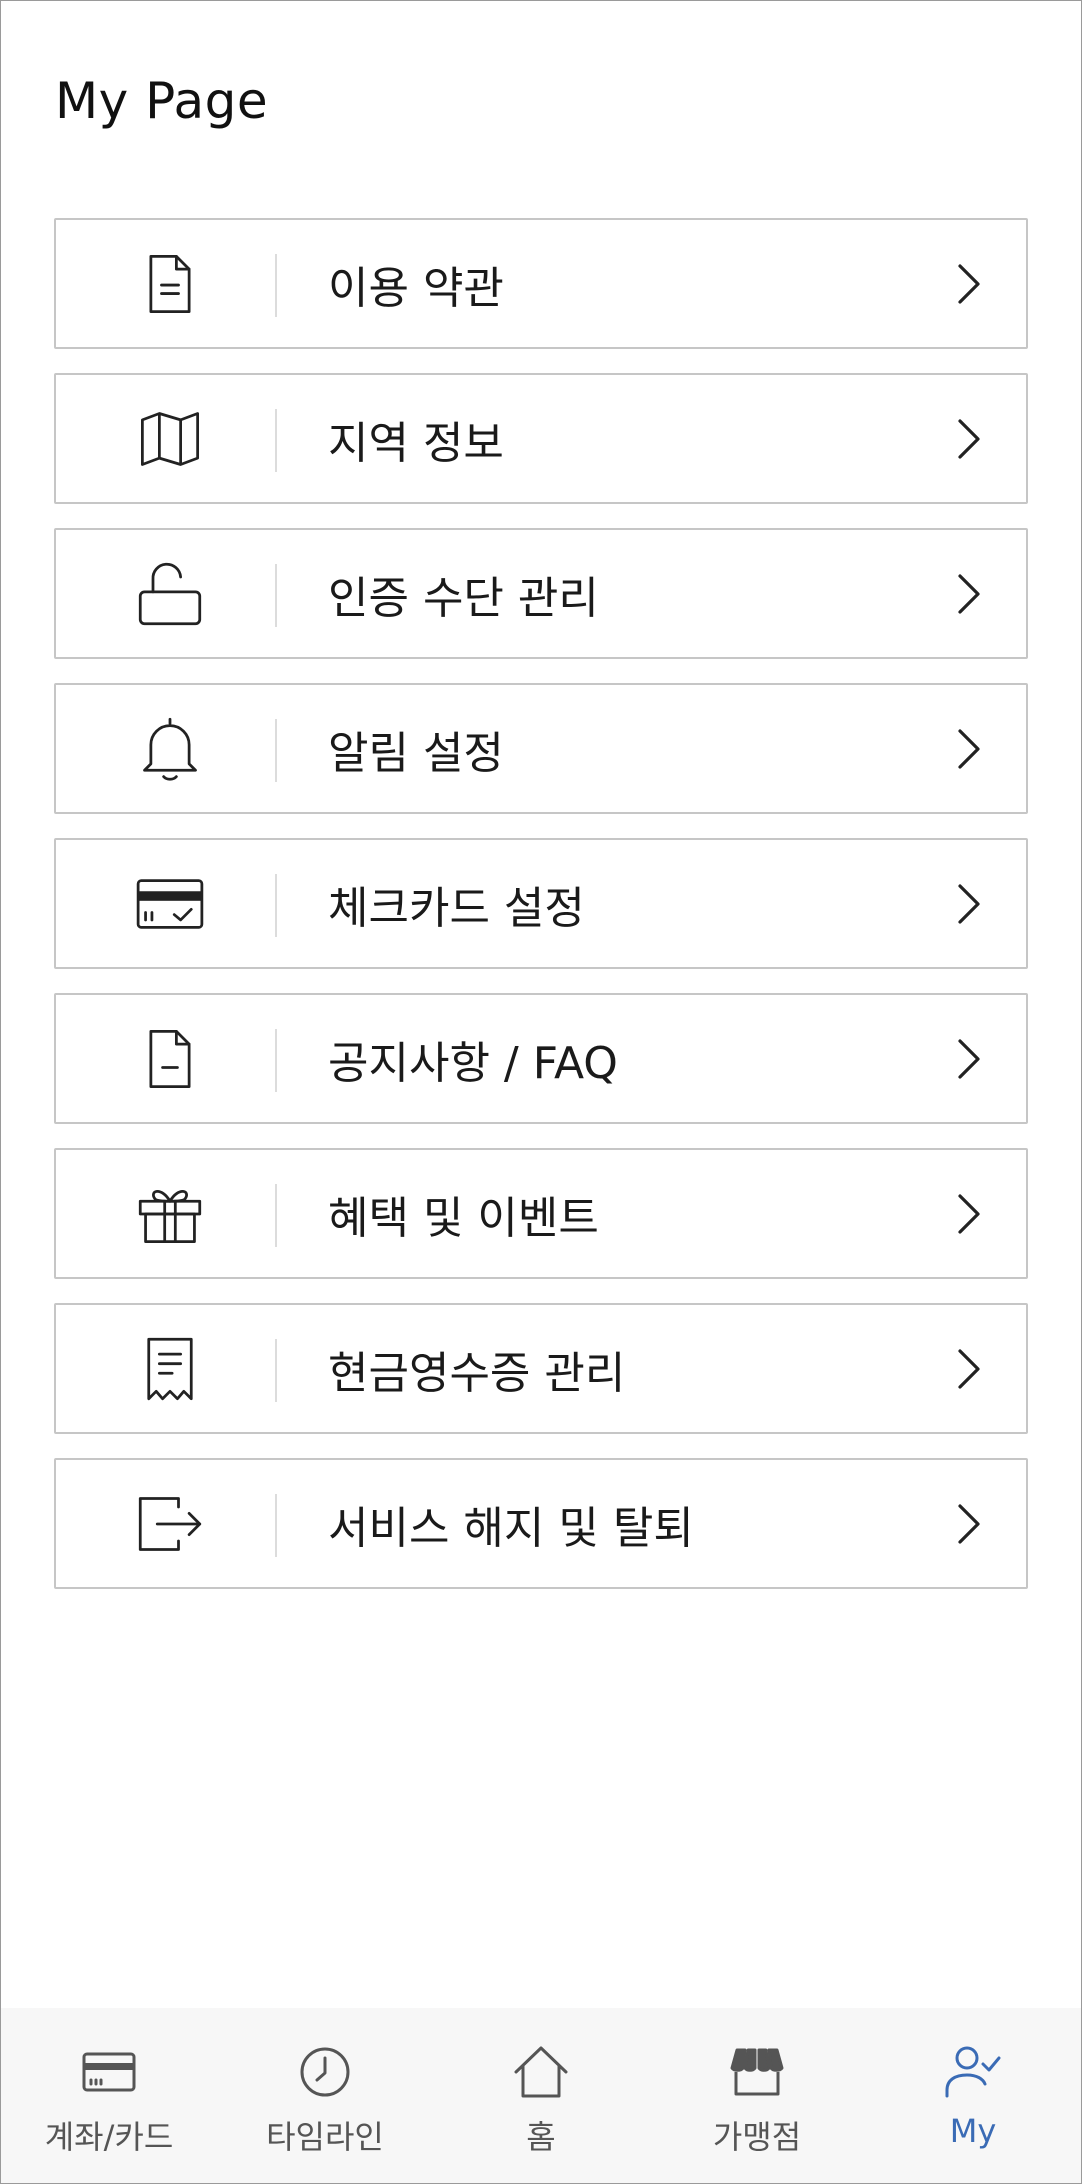  Describe the element at coordinates (473, 1063) in the screenshot. I see `menu-item-label: 공지사항 / FAQ` at that location.